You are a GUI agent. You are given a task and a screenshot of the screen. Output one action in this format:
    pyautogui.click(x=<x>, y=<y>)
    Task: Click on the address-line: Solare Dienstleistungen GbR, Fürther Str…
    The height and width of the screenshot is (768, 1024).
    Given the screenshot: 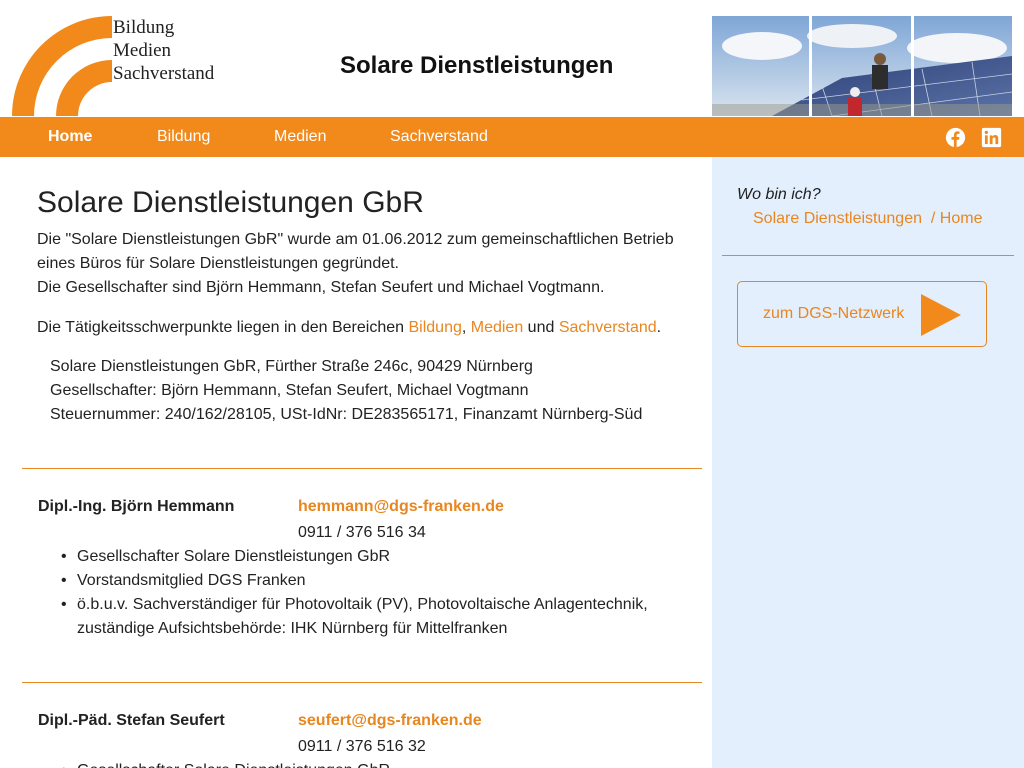 What is the action you would take?
    pyautogui.click(x=291, y=366)
    